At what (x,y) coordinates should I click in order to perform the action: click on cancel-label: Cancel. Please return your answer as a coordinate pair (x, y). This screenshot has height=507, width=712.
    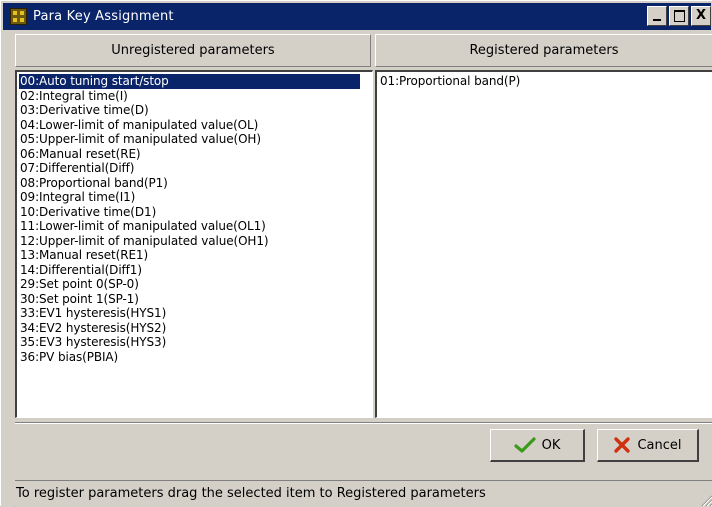
    Looking at the image, I should click on (659, 445).